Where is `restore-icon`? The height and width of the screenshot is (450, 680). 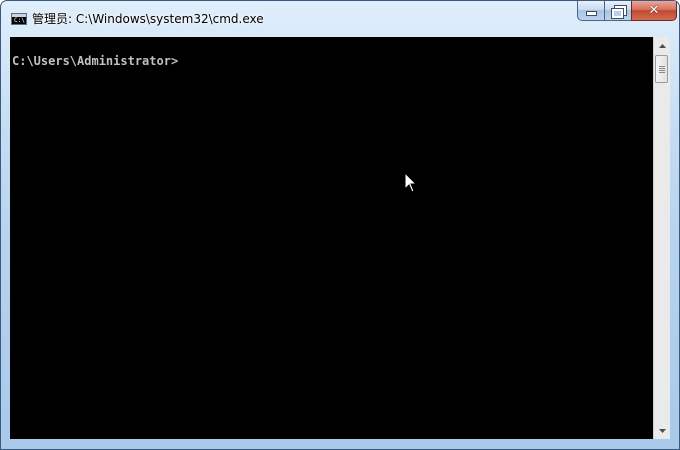 restore-icon is located at coordinates (619, 11).